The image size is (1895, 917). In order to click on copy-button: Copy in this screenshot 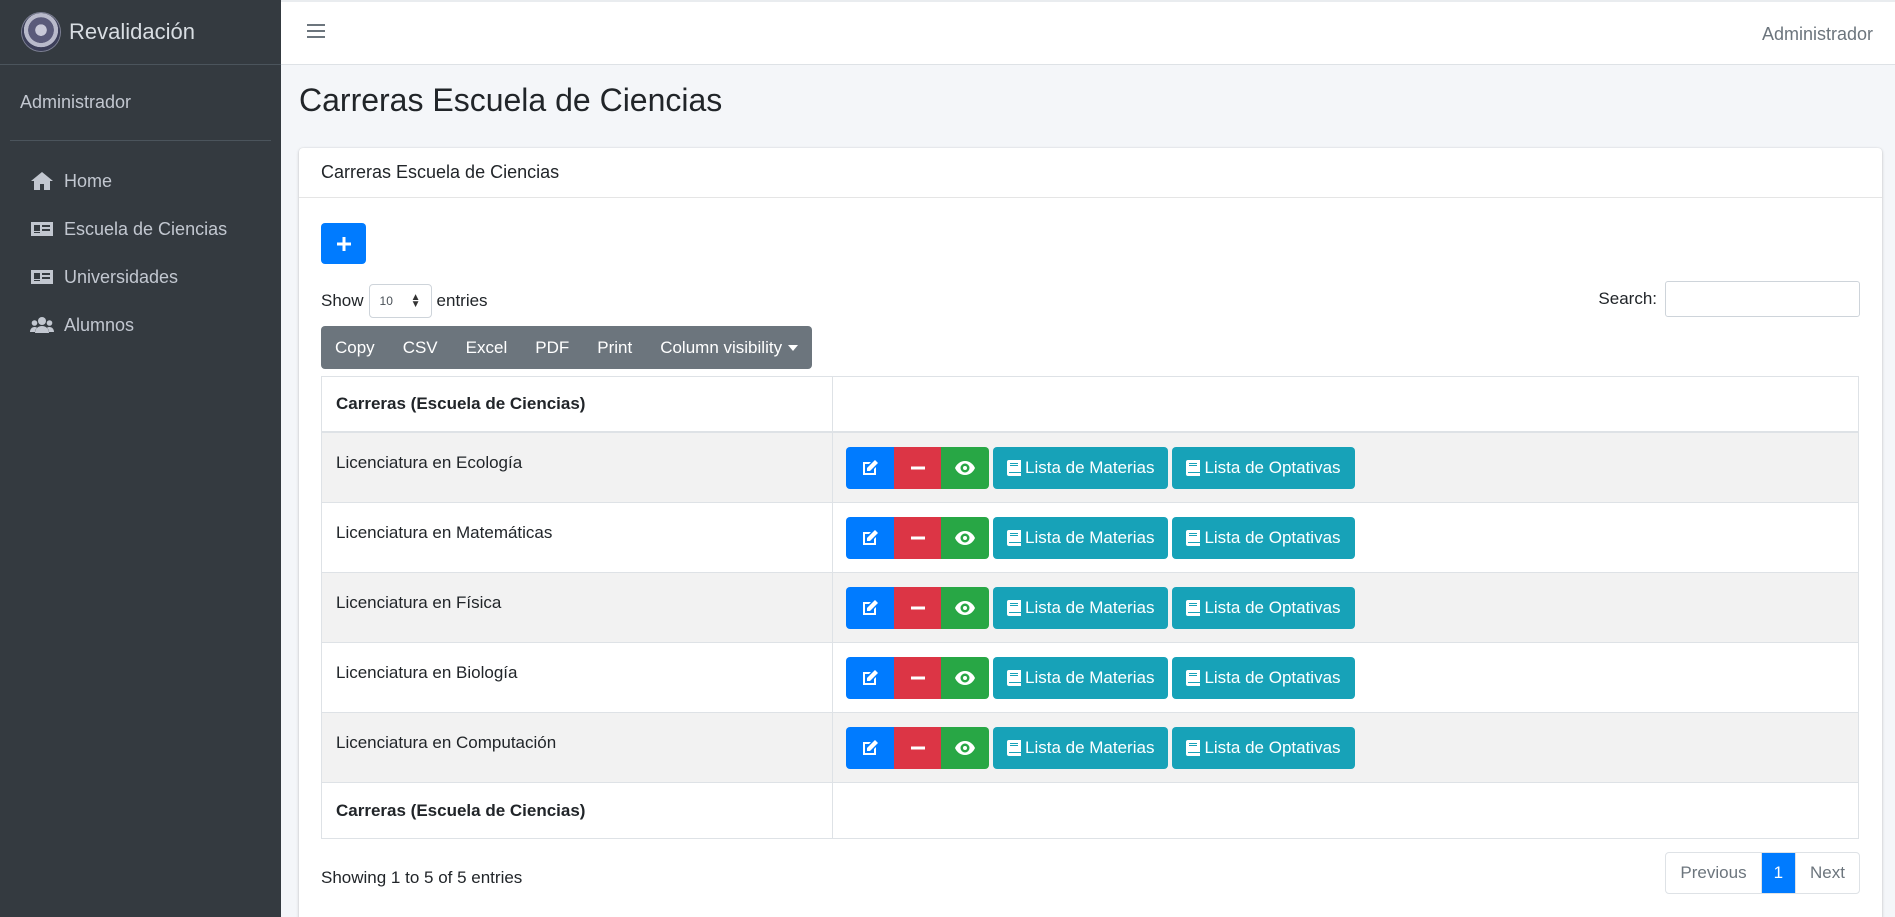, I will do `click(355, 347)`.